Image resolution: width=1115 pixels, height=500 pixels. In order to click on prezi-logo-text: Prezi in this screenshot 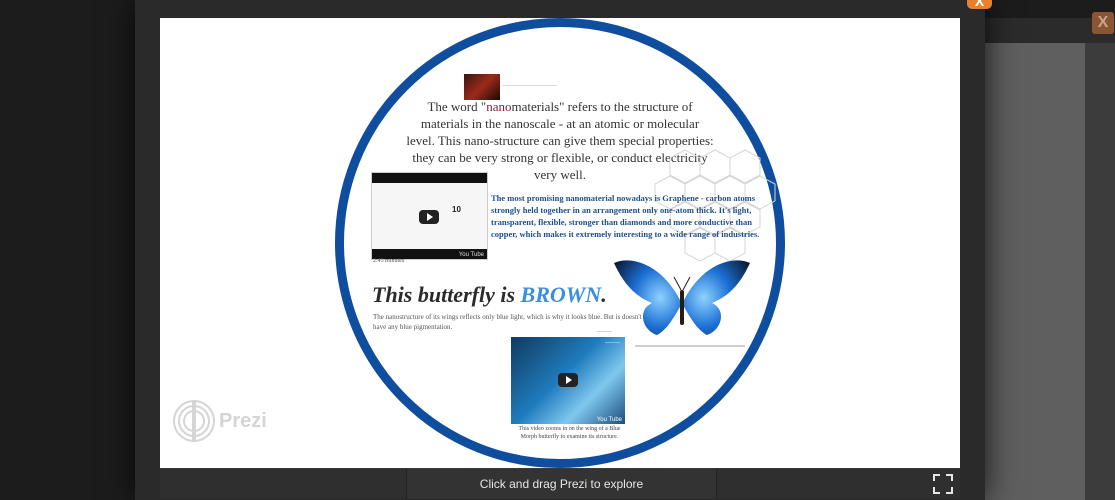, I will do `click(243, 420)`.